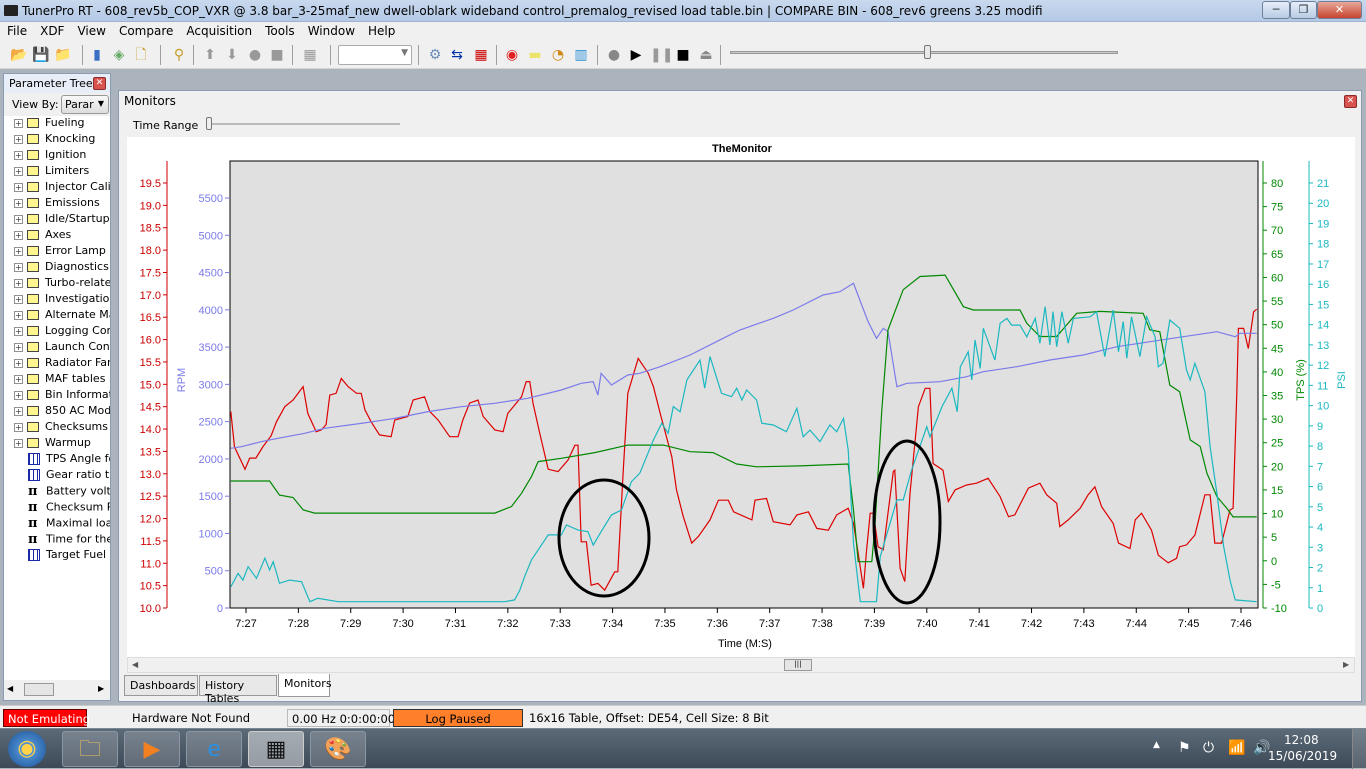 The image size is (1366, 769). What do you see at coordinates (381, 30) in the screenshot?
I see `menu-help: Help` at bounding box center [381, 30].